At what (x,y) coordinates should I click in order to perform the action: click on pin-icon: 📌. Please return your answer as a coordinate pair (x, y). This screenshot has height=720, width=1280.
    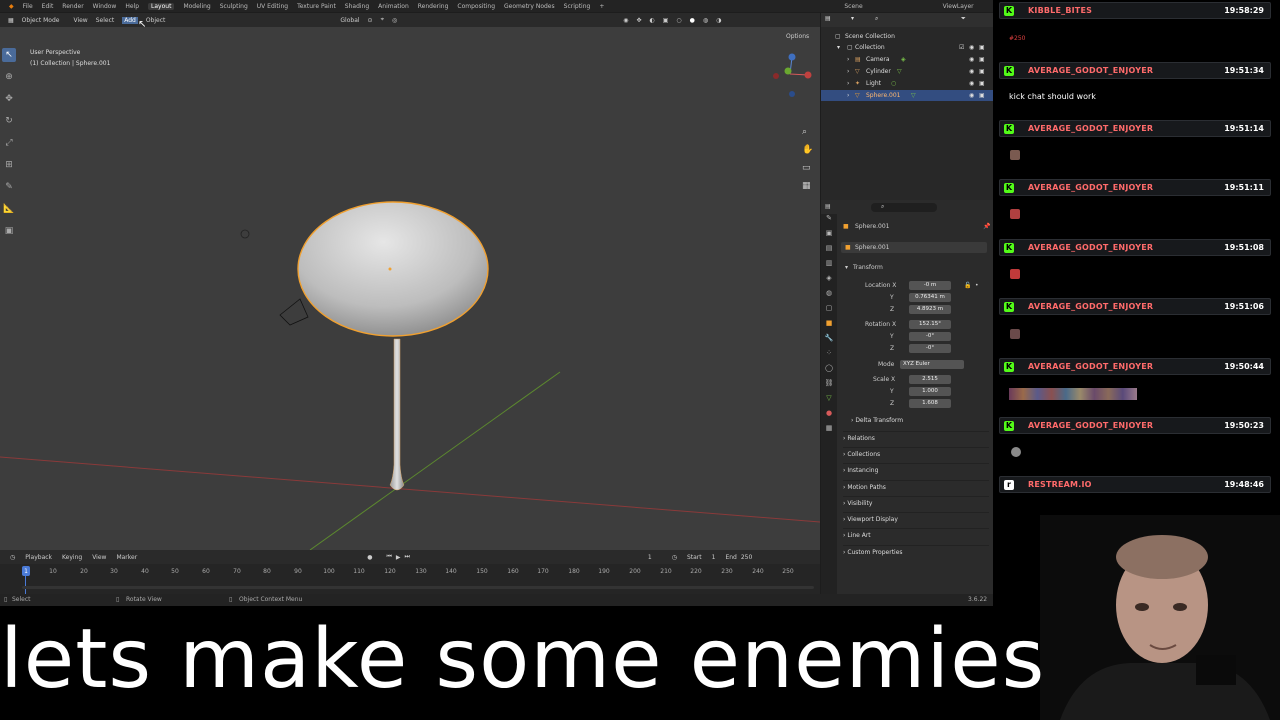
    Looking at the image, I should click on (986, 226).